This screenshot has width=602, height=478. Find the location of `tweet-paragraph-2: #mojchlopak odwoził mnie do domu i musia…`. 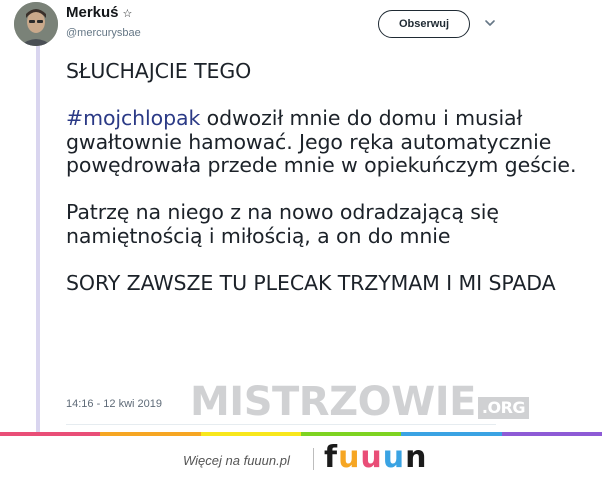

tweet-paragraph-2: #mojchlopak odwoził mnie do domu i musia… is located at coordinates (326, 142).